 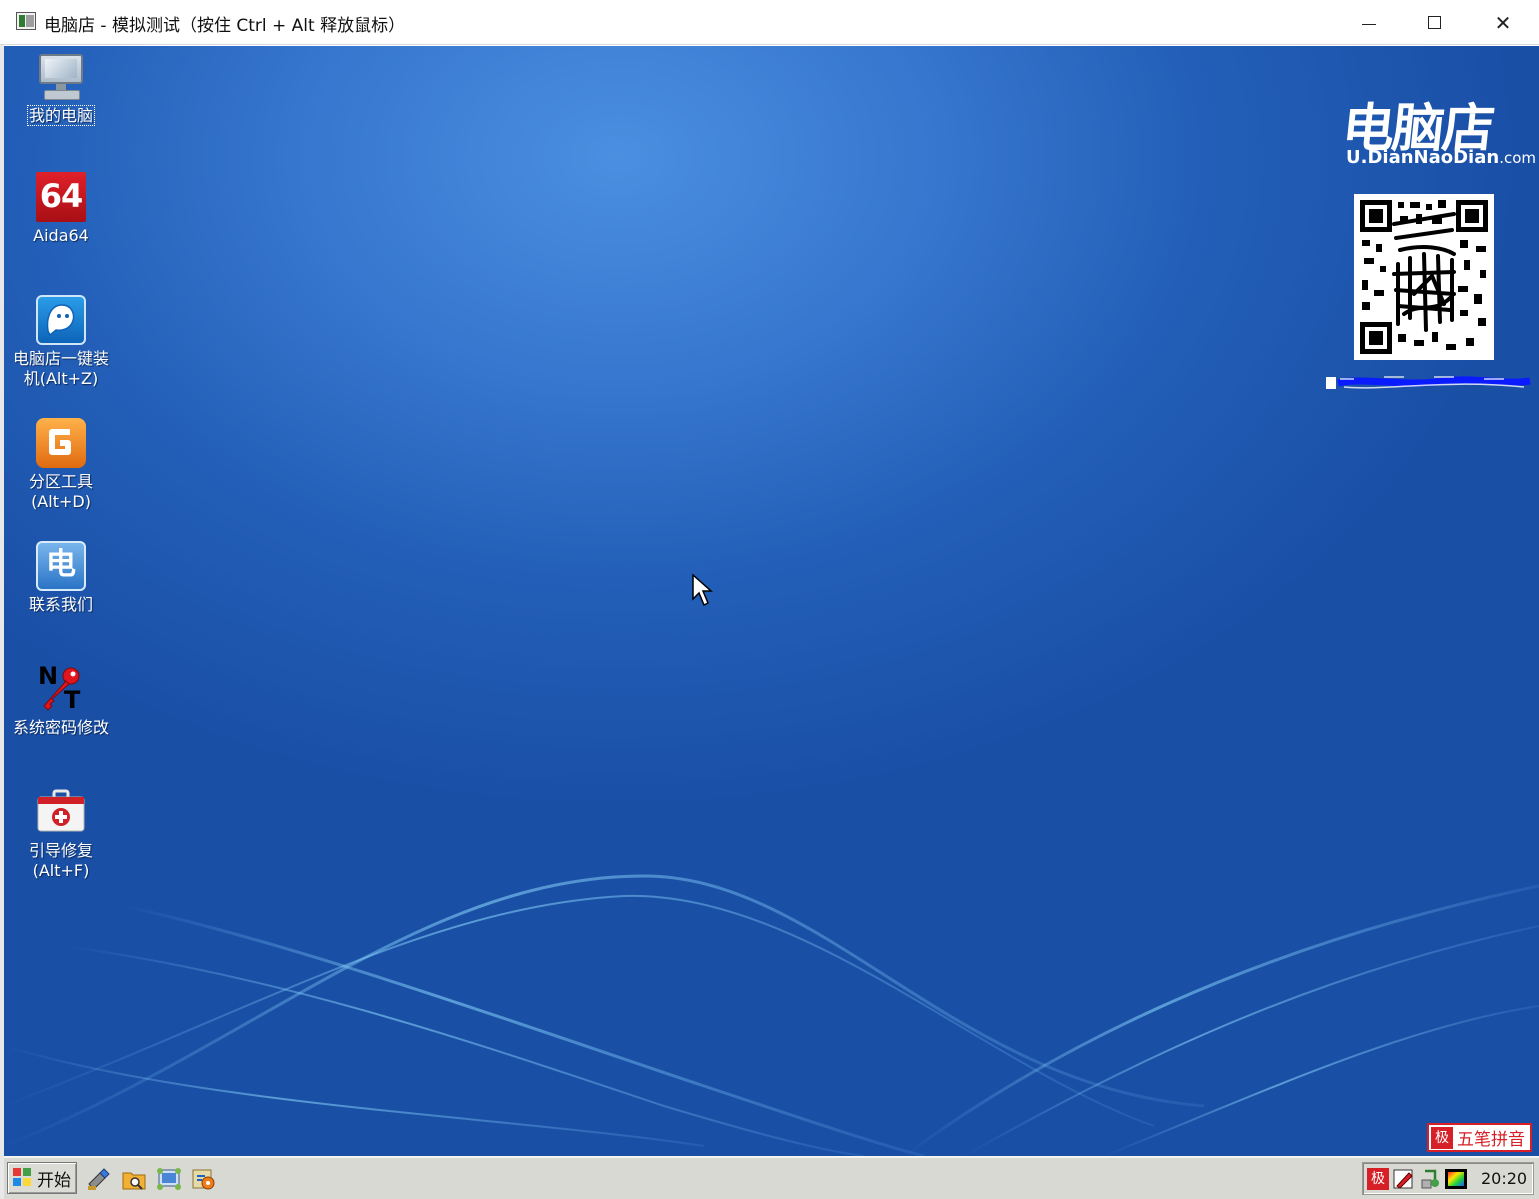 I want to click on desktop-icon-label: 联系我们, so click(x=60, y=604).